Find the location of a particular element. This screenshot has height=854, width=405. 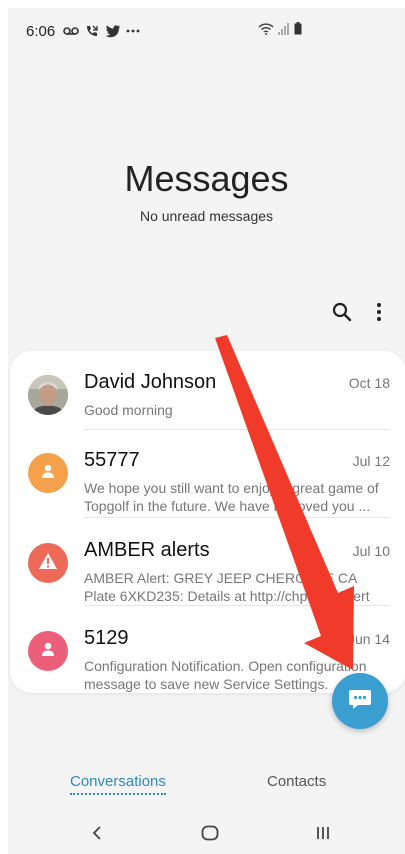

contact-photo-avatar is located at coordinates (48, 395).